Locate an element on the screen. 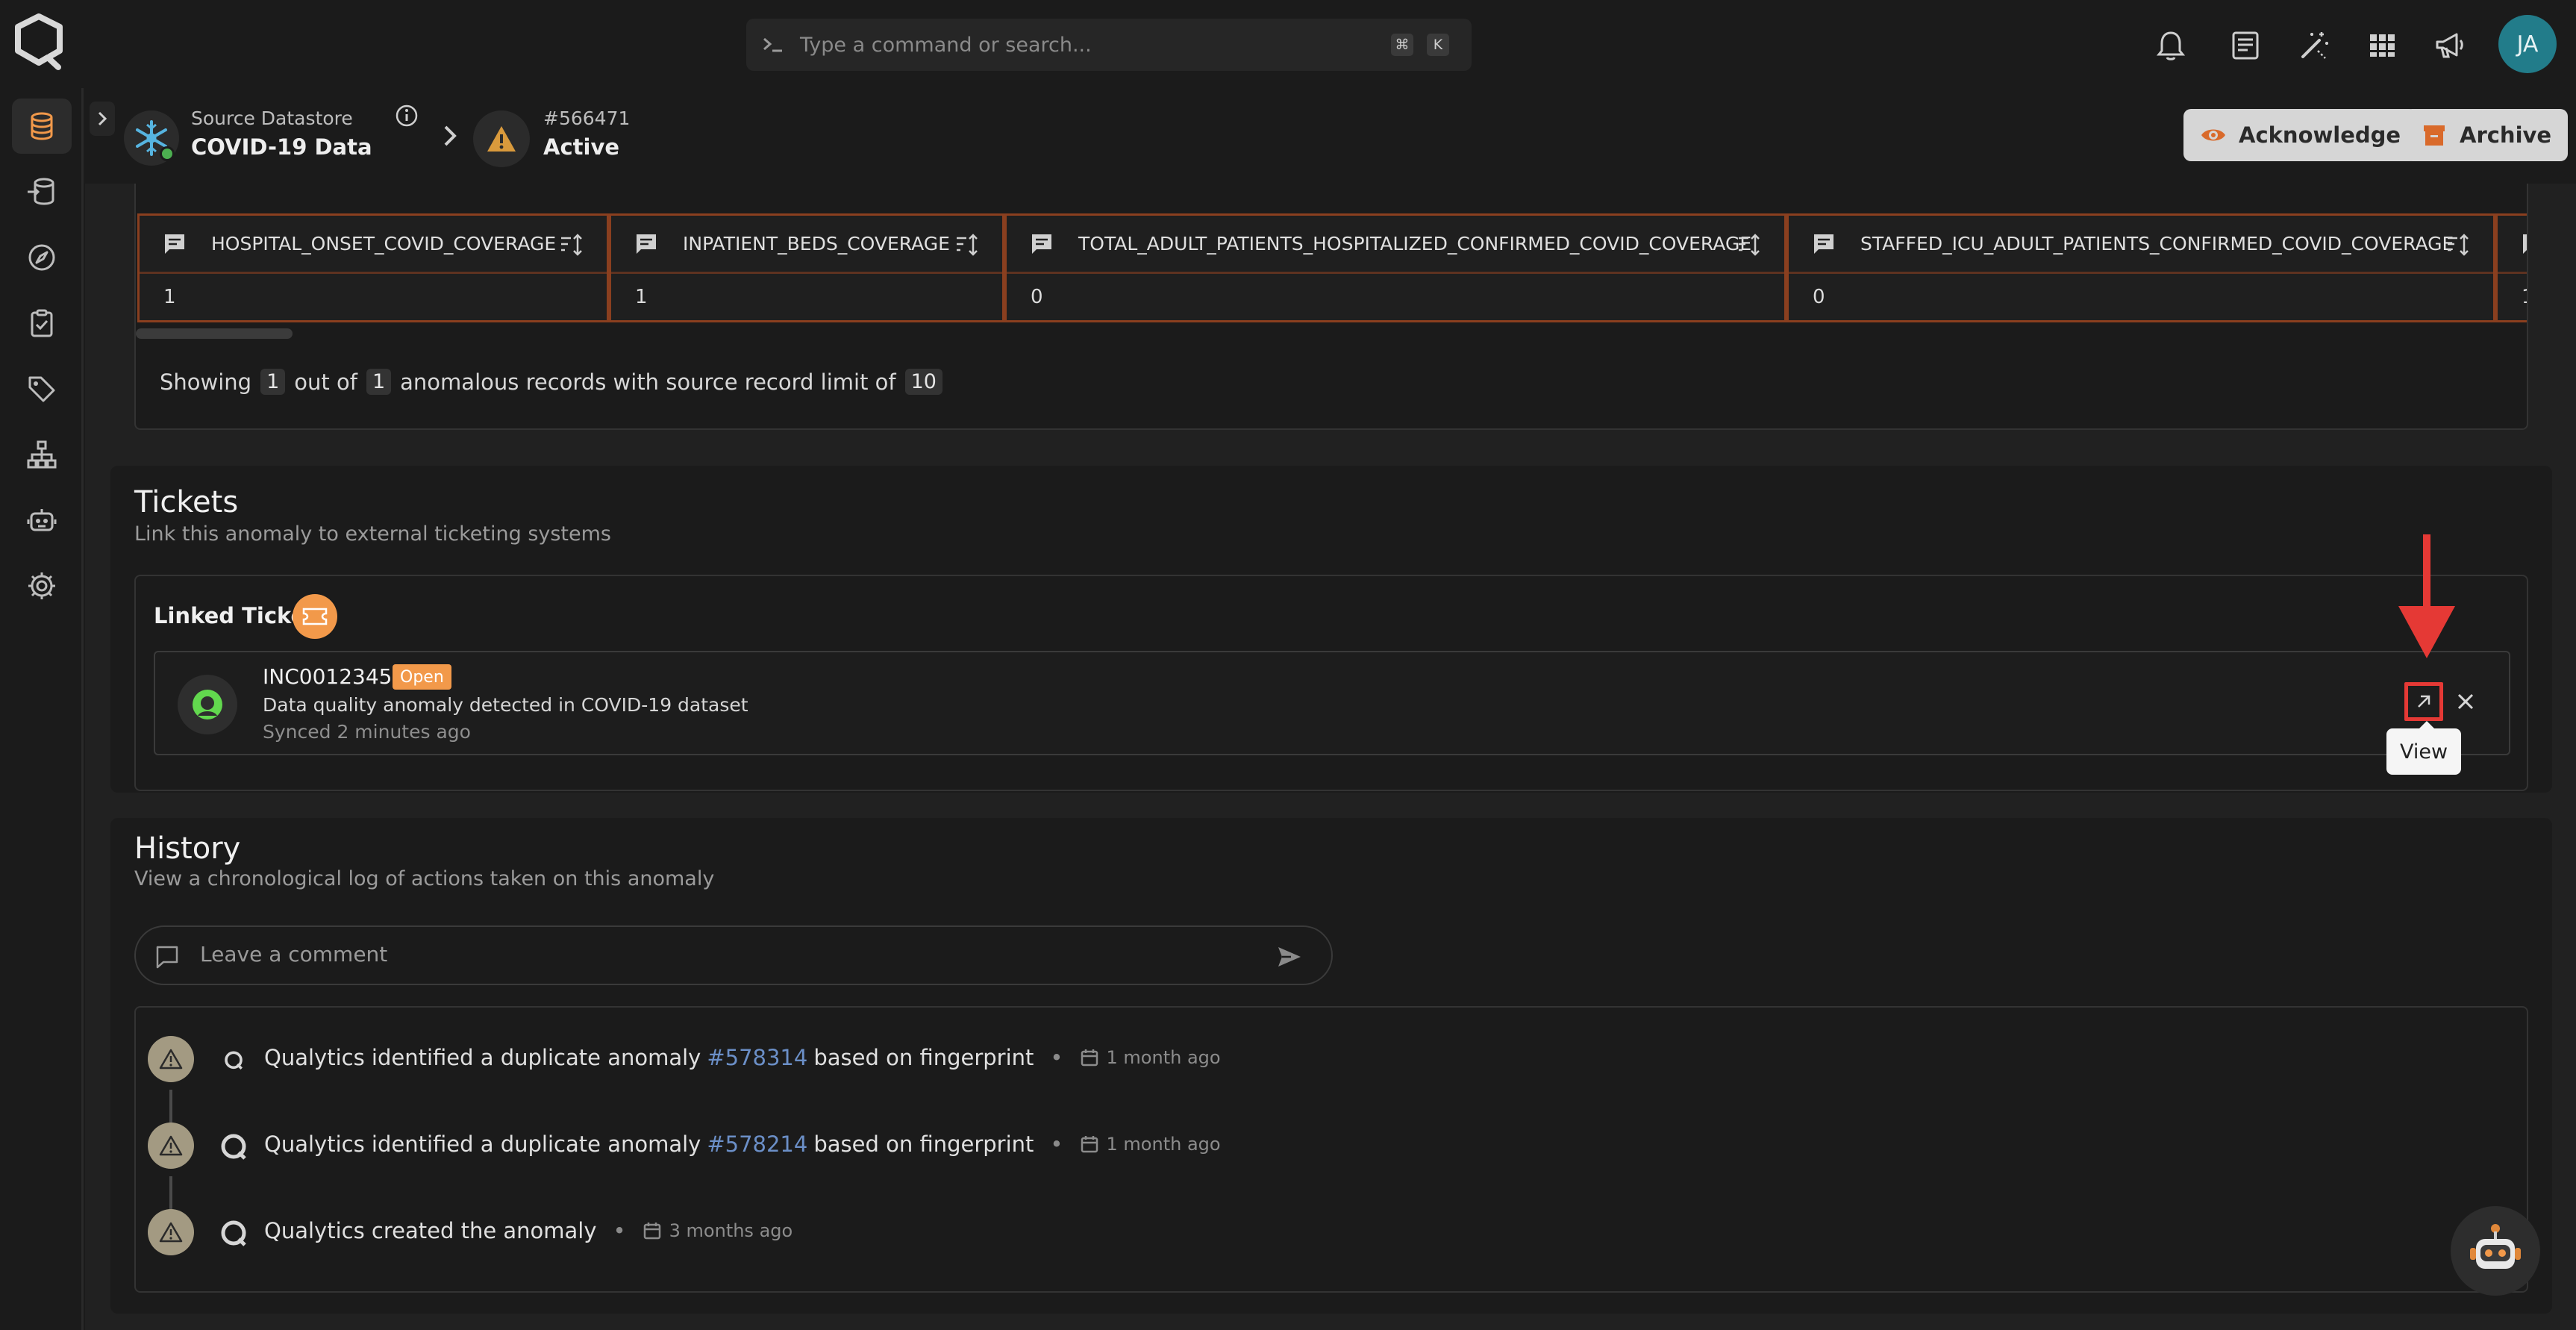 This screenshot has height=1330, width=2576. gear-icon is located at coordinates (41, 585).